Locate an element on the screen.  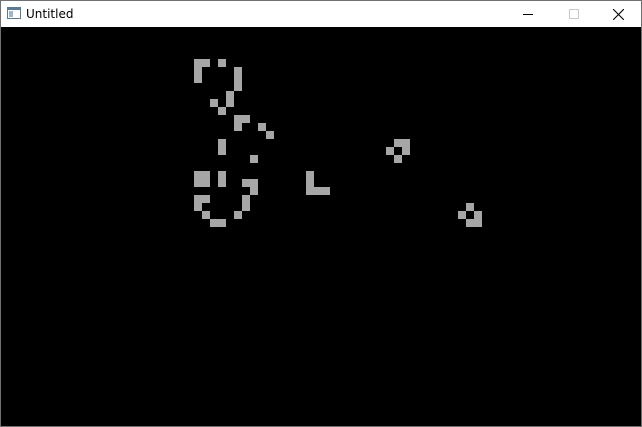
close-icon is located at coordinates (618, 14).